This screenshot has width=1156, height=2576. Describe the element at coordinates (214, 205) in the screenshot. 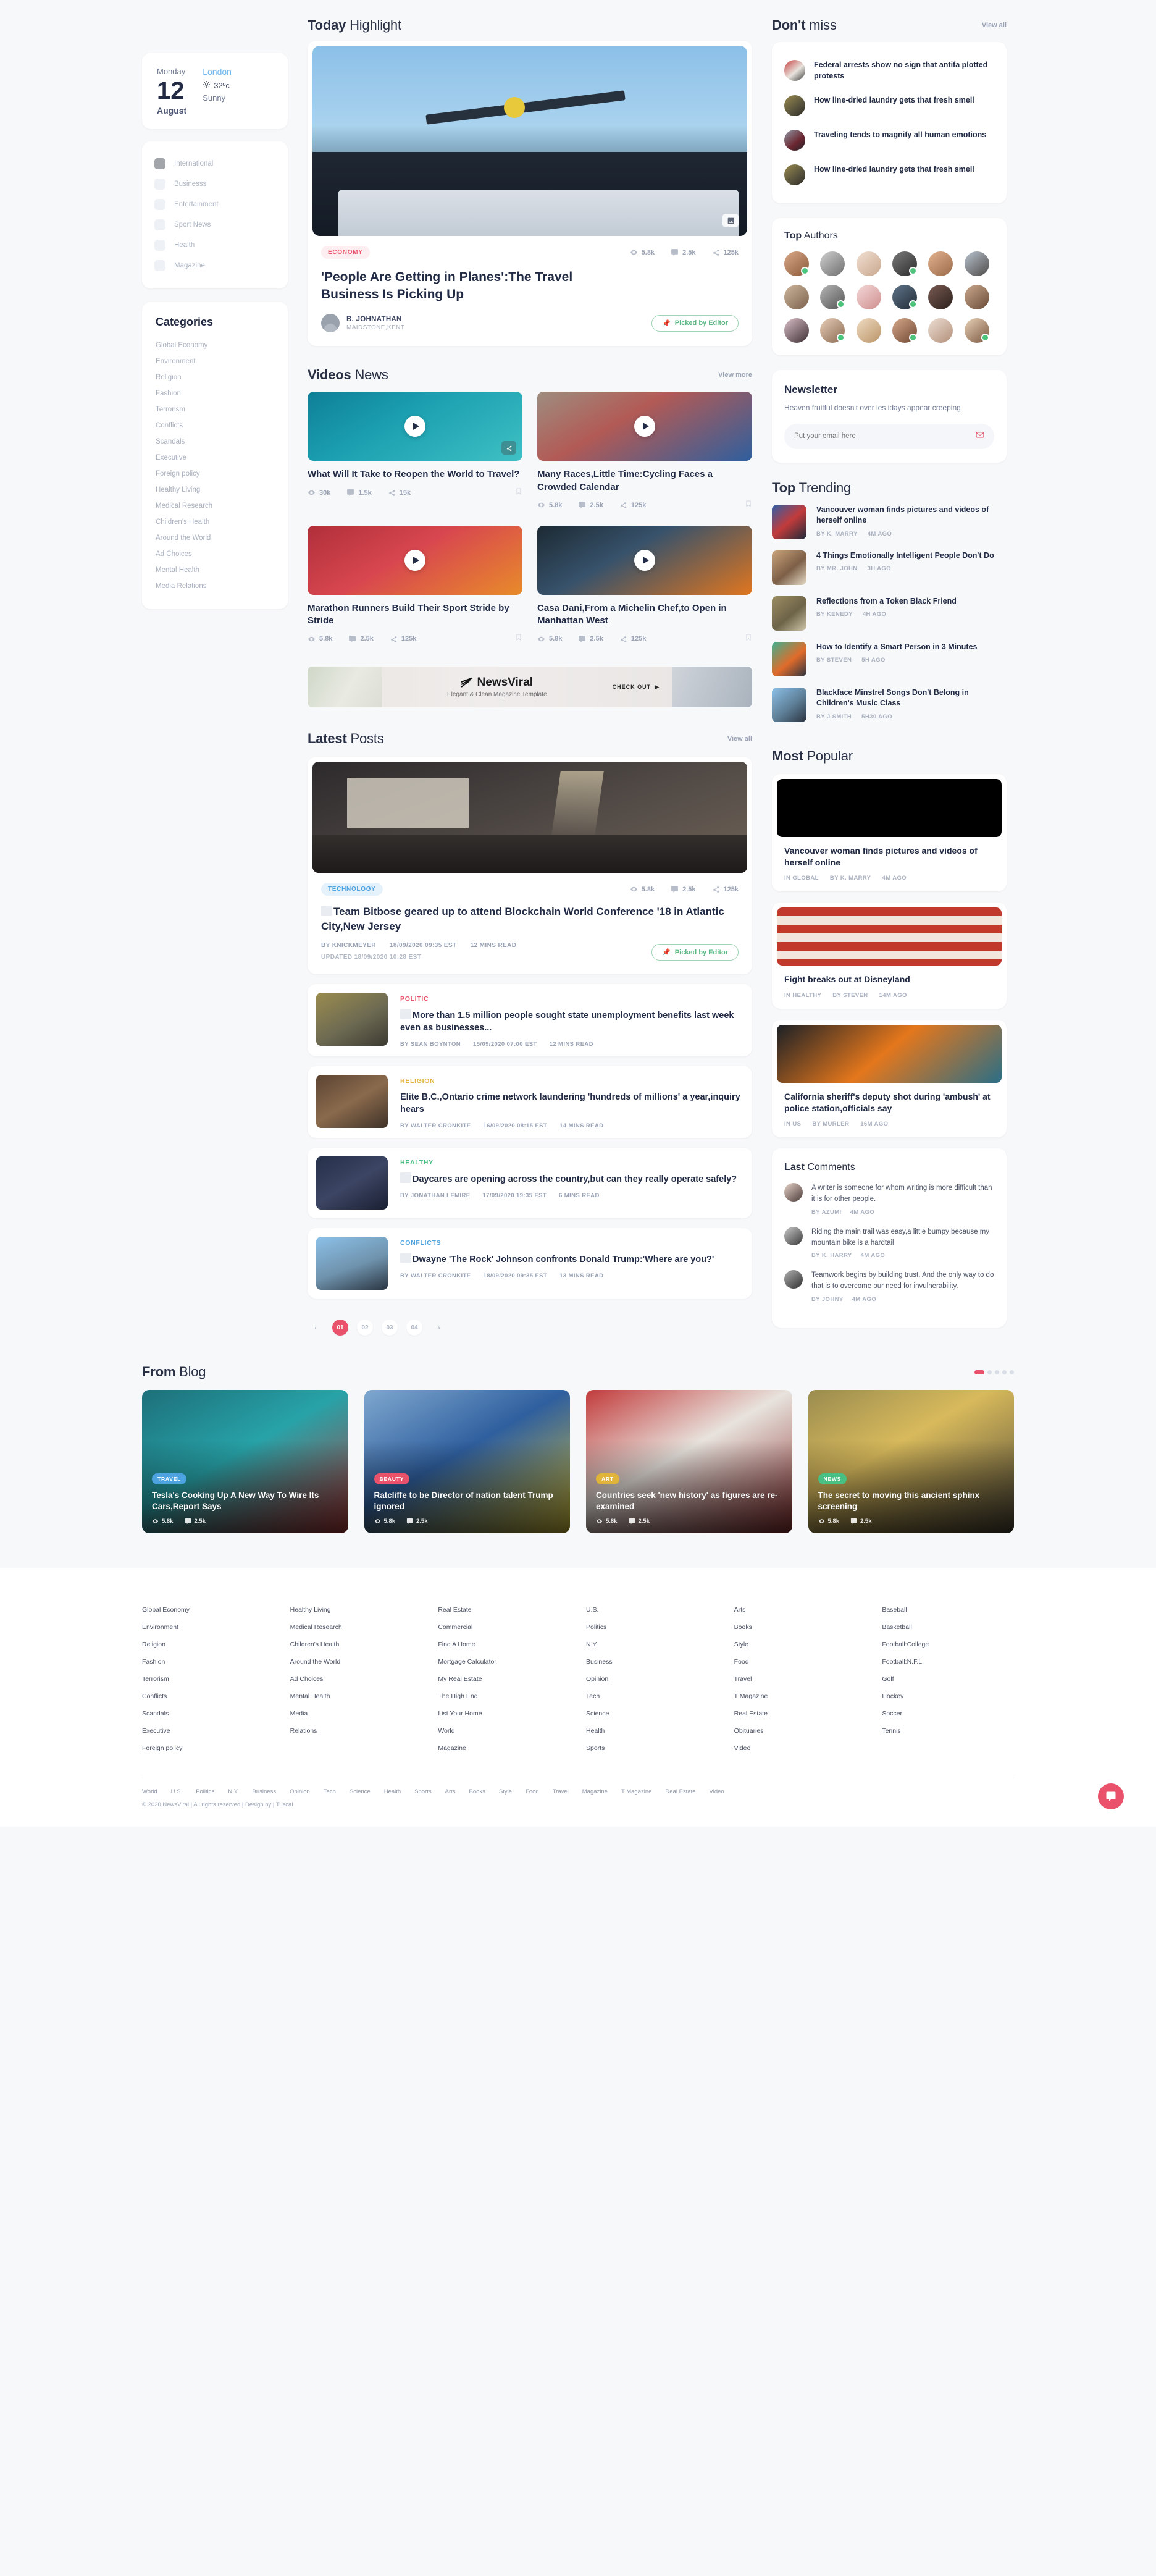

I see `channel-item: Entertainment` at that location.